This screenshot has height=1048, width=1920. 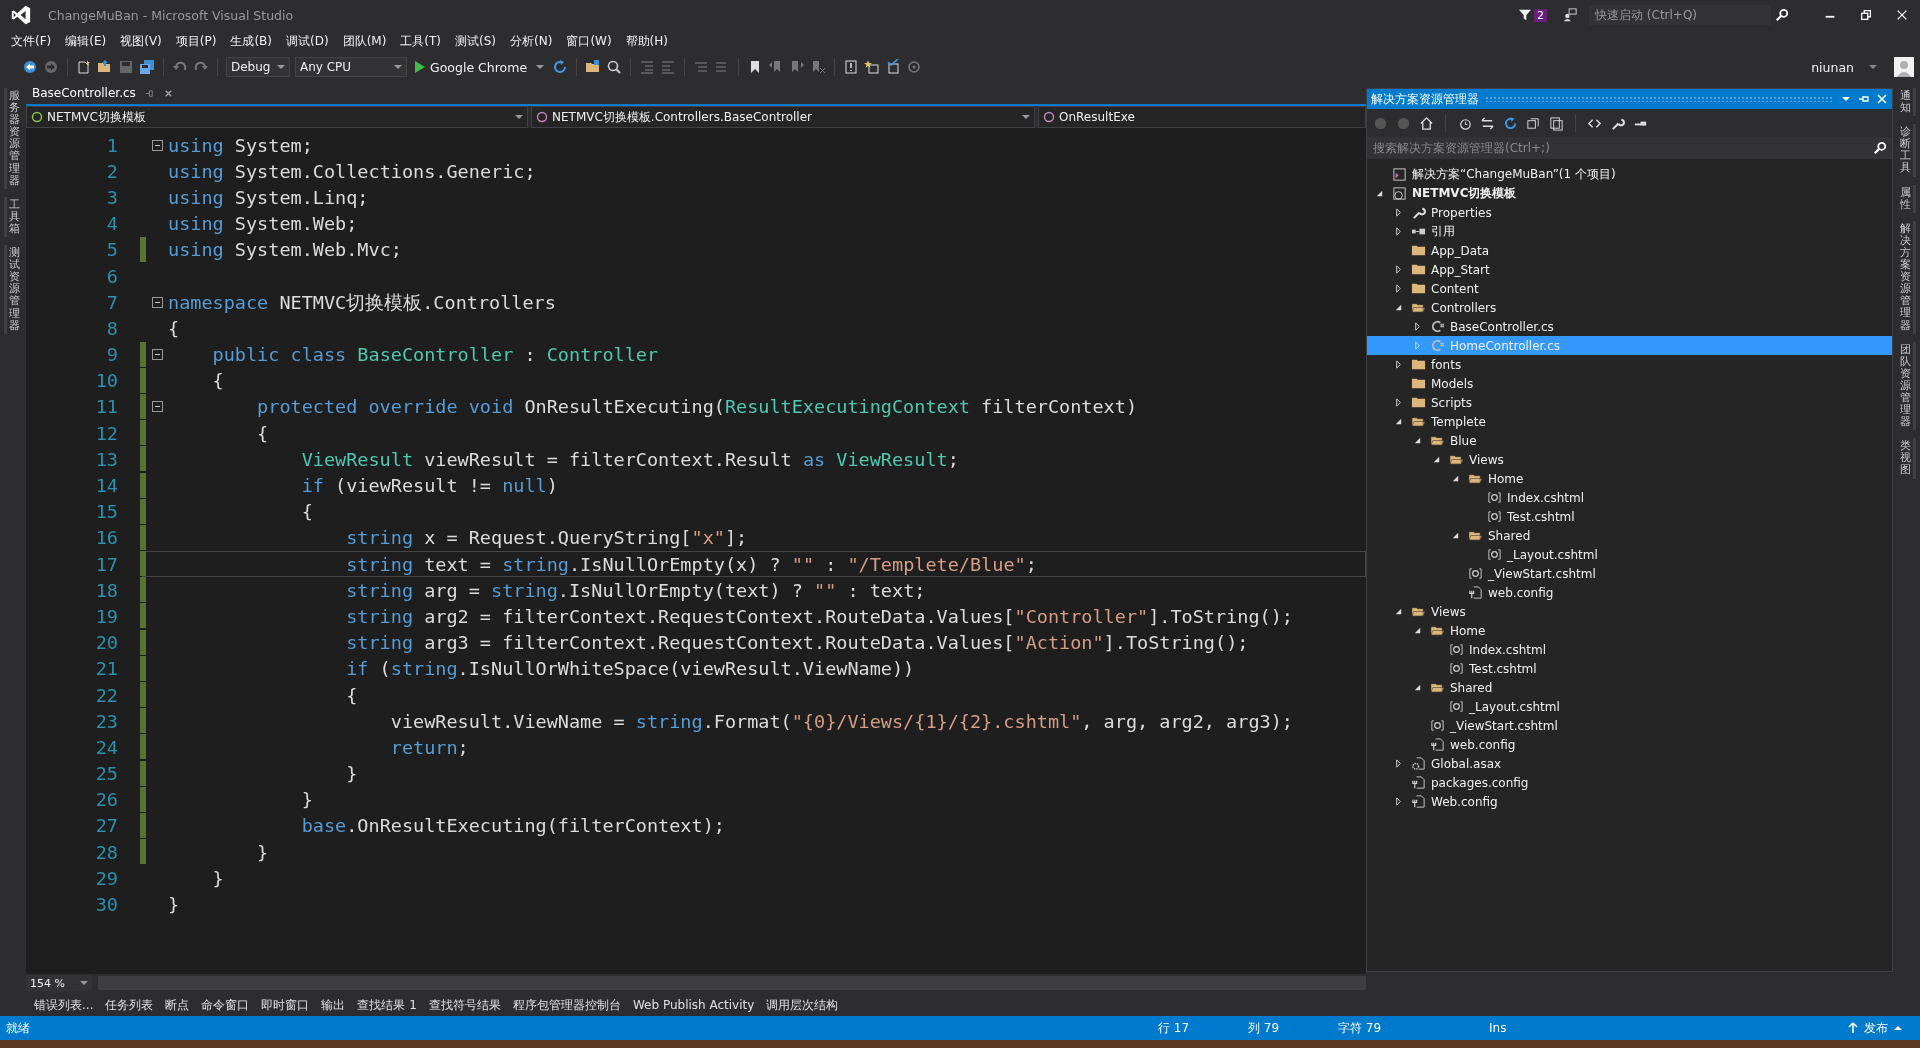 What do you see at coordinates (351, 67) in the screenshot?
I see `platform-dropdown: Any CPU` at bounding box center [351, 67].